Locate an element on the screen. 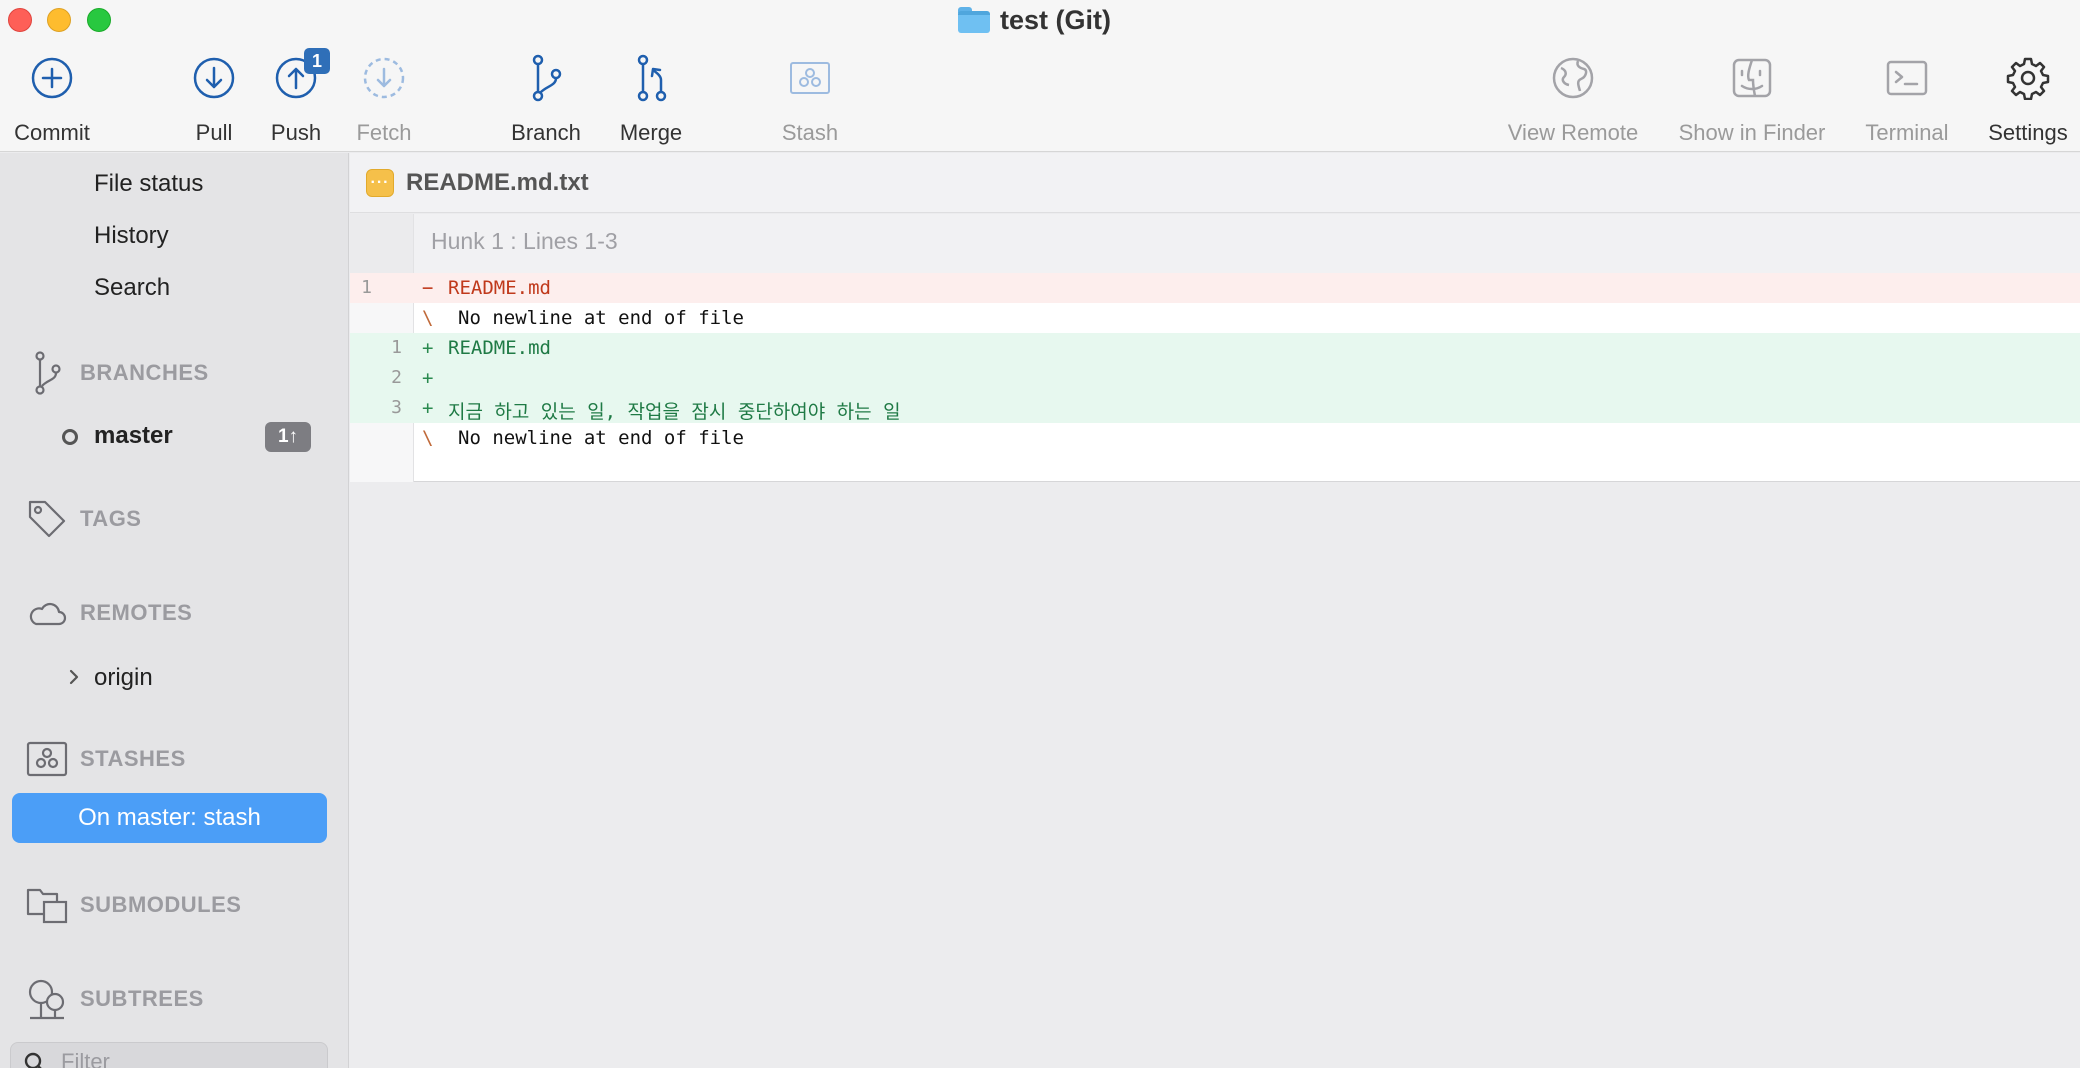 This screenshot has height=1068, width=2080. settings-label: Settings is located at coordinates (2028, 132).